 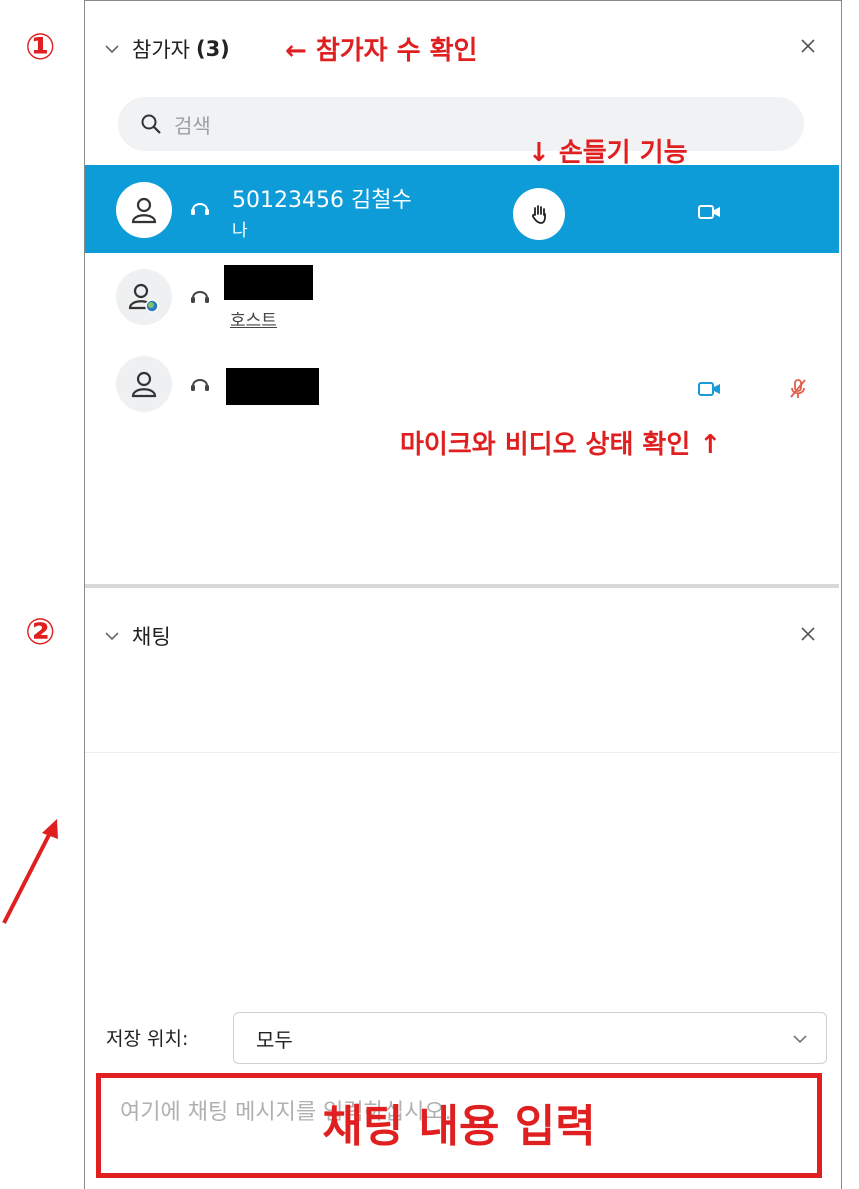 I want to click on chat-footer-divider, so click(x=462, y=752).